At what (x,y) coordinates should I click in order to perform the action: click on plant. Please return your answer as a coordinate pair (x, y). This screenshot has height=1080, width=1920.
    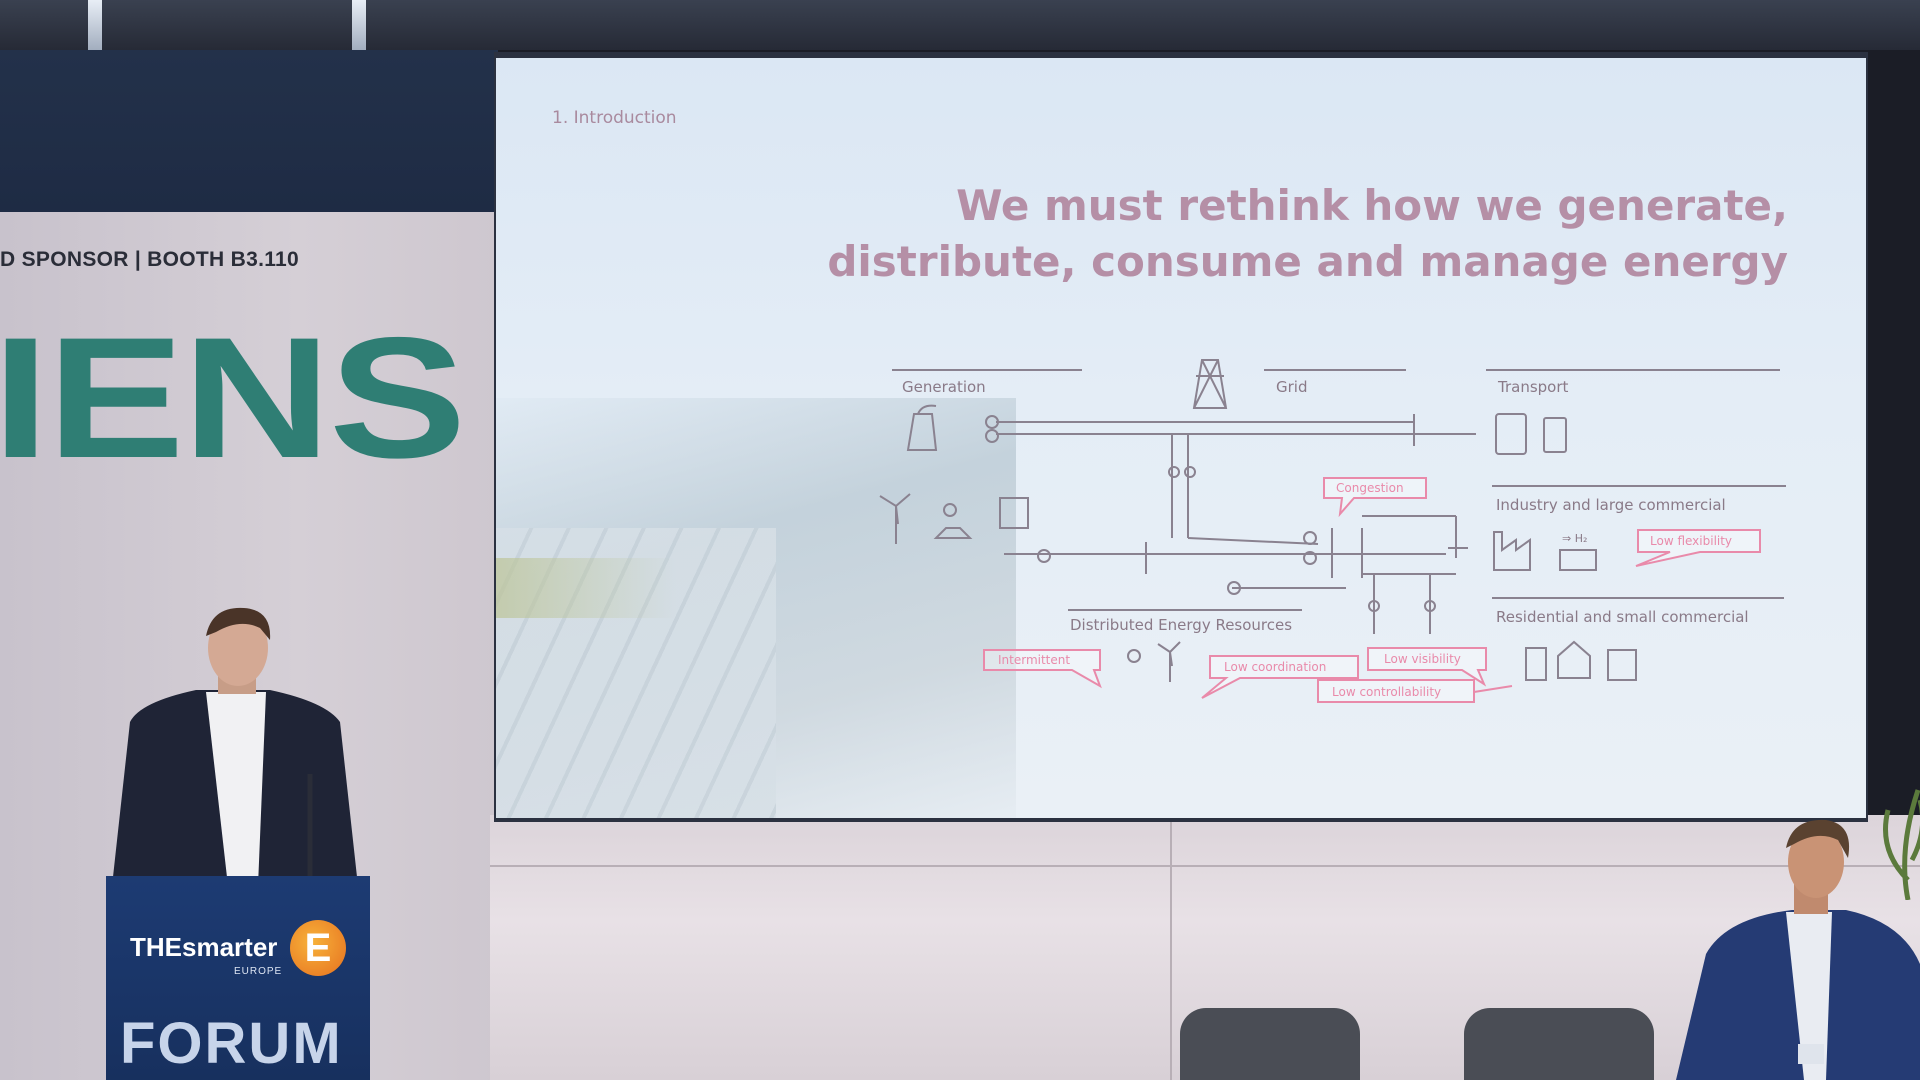
    Looking at the image, I should click on (1901, 844).